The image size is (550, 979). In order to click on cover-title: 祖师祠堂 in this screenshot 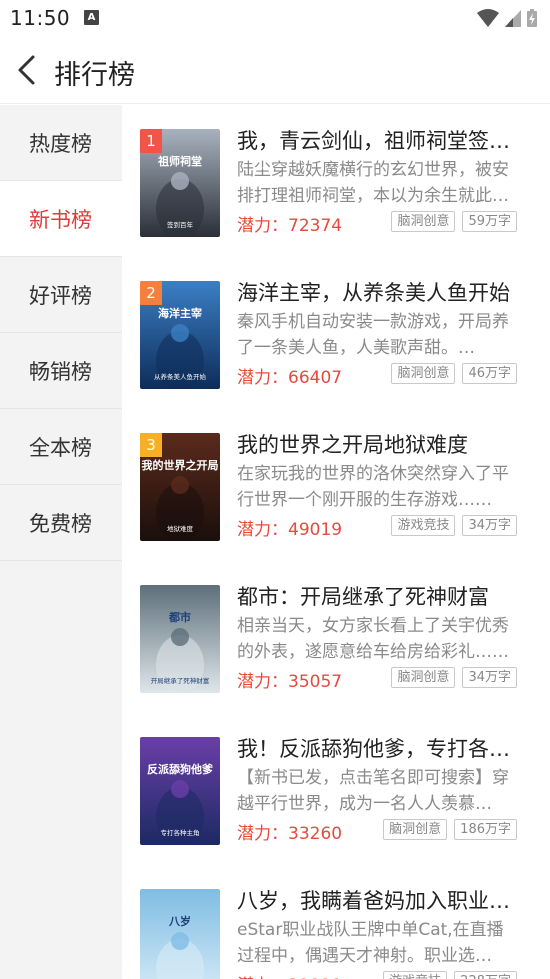, I will do `click(179, 161)`.